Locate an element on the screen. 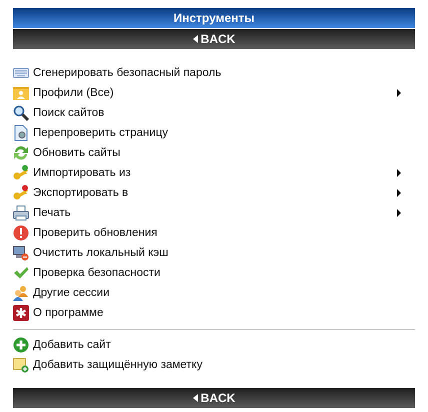 The height and width of the screenshot is (412, 428). menu-item: Проверить обновления is located at coordinates (214, 233).